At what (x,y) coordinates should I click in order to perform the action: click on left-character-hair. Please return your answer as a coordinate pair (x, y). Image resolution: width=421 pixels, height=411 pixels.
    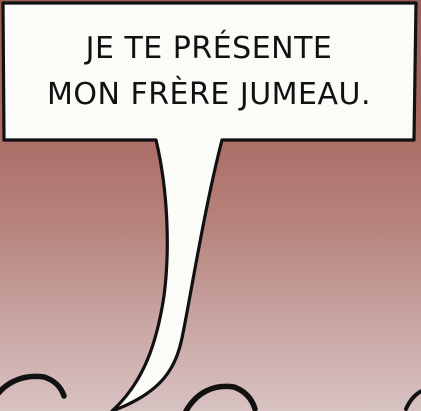
    Looking at the image, I should click on (33, 386).